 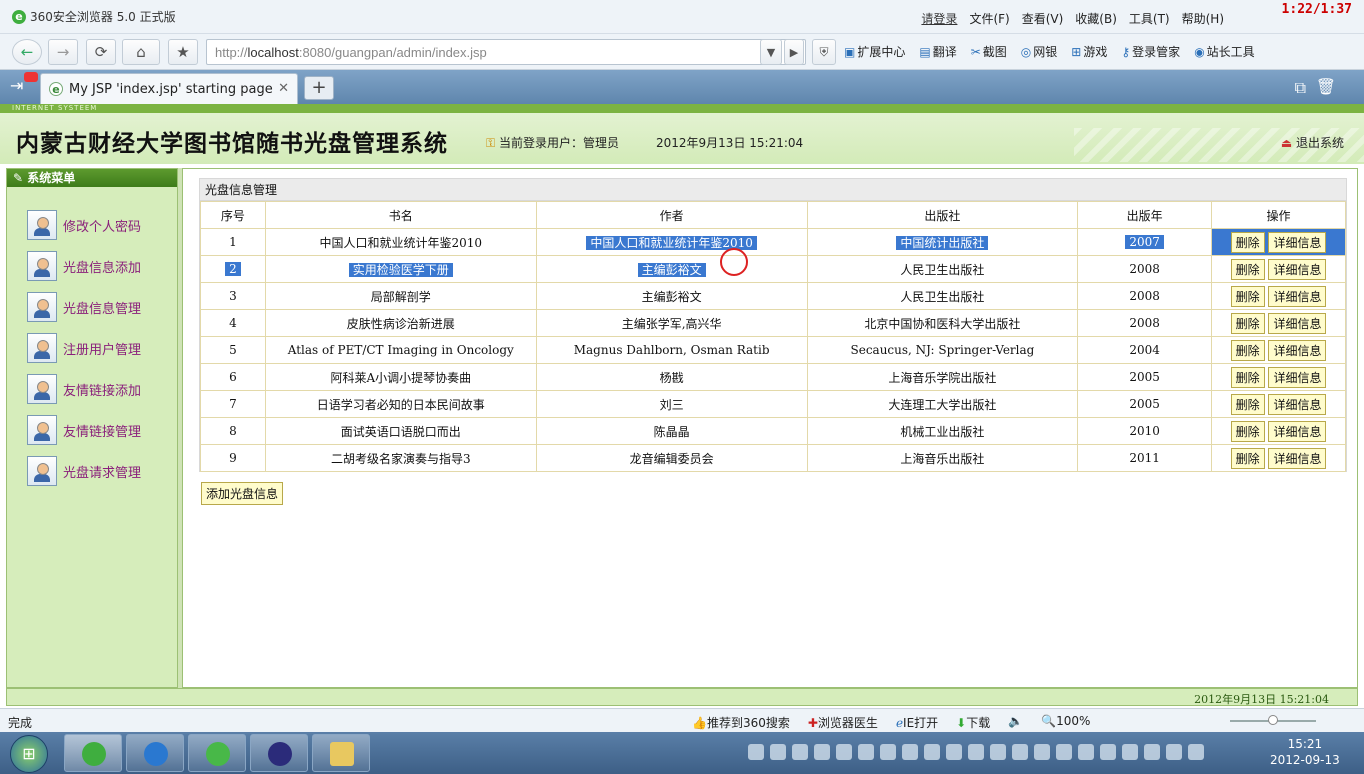 I want to click on security-button: ⛨, so click(x=824, y=52).